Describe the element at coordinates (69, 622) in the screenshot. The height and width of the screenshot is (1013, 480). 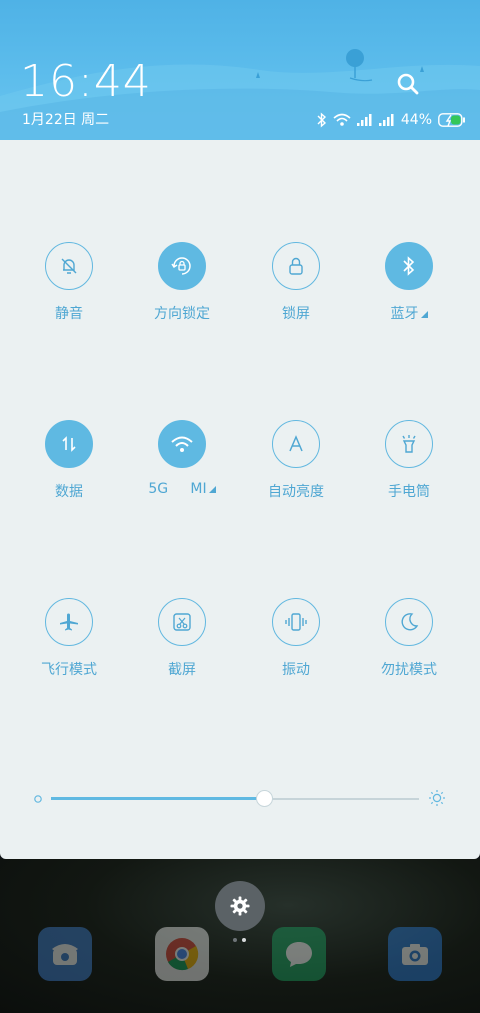
I see `airplane-icon` at that location.